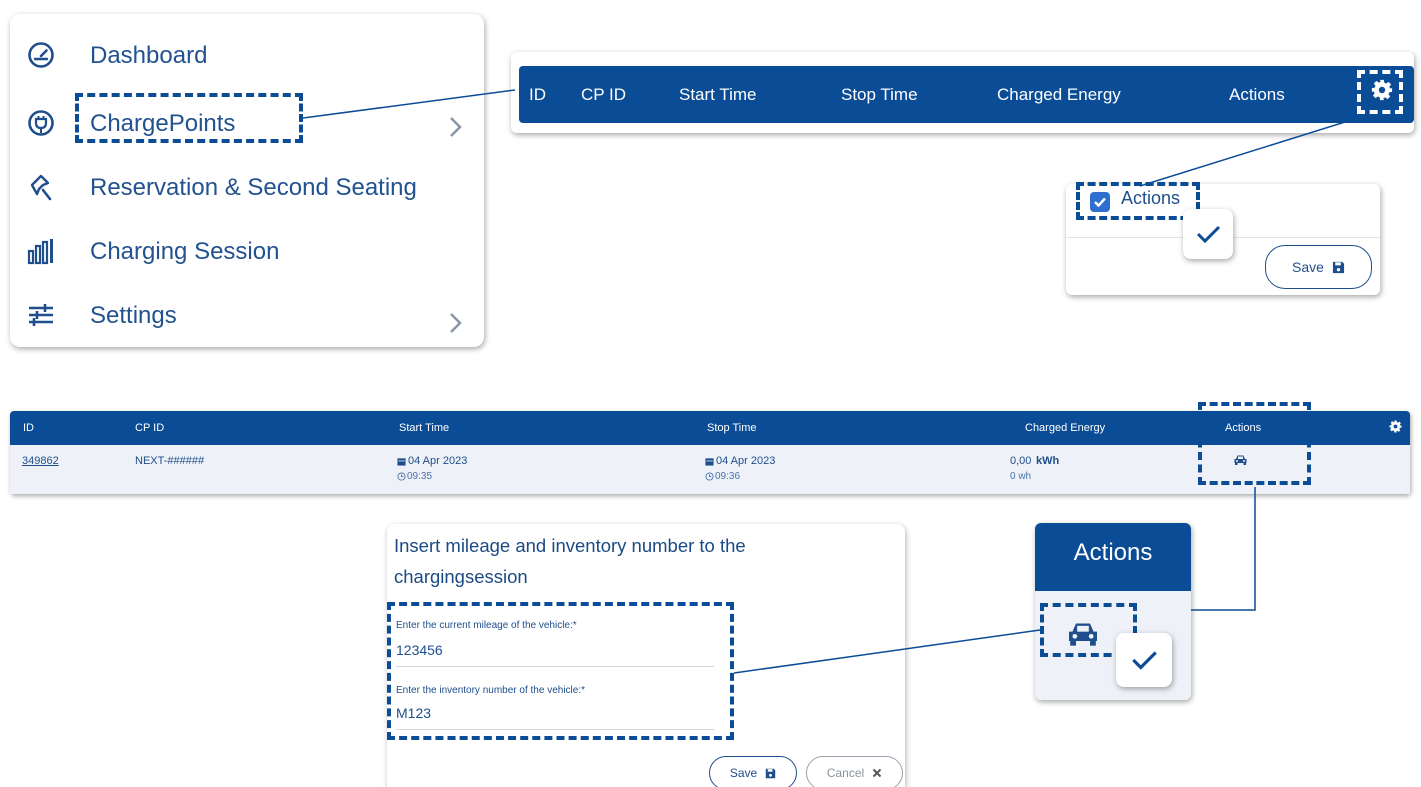  Describe the element at coordinates (1113, 552) in the screenshot. I see `actions-callout-title: Actions` at that location.